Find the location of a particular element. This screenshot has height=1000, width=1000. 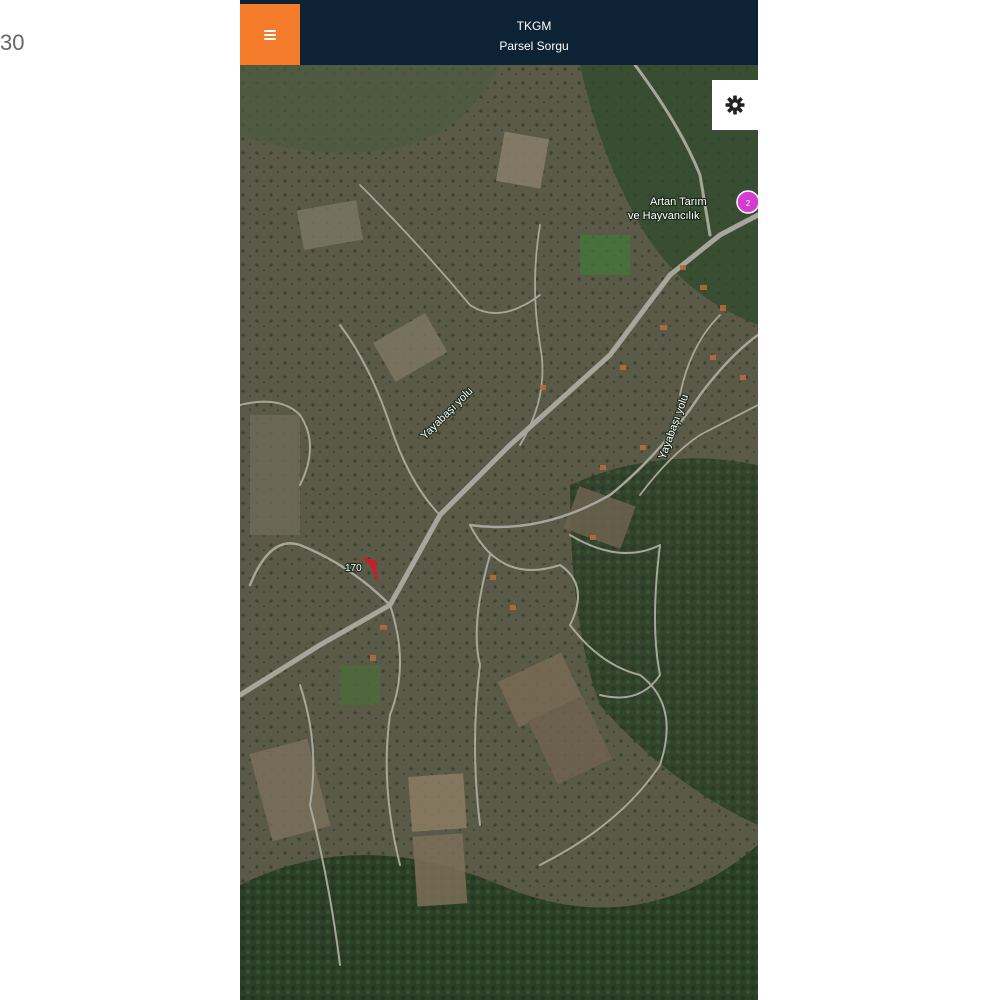

parcel-pin-label: 170 is located at coordinates (353, 568).